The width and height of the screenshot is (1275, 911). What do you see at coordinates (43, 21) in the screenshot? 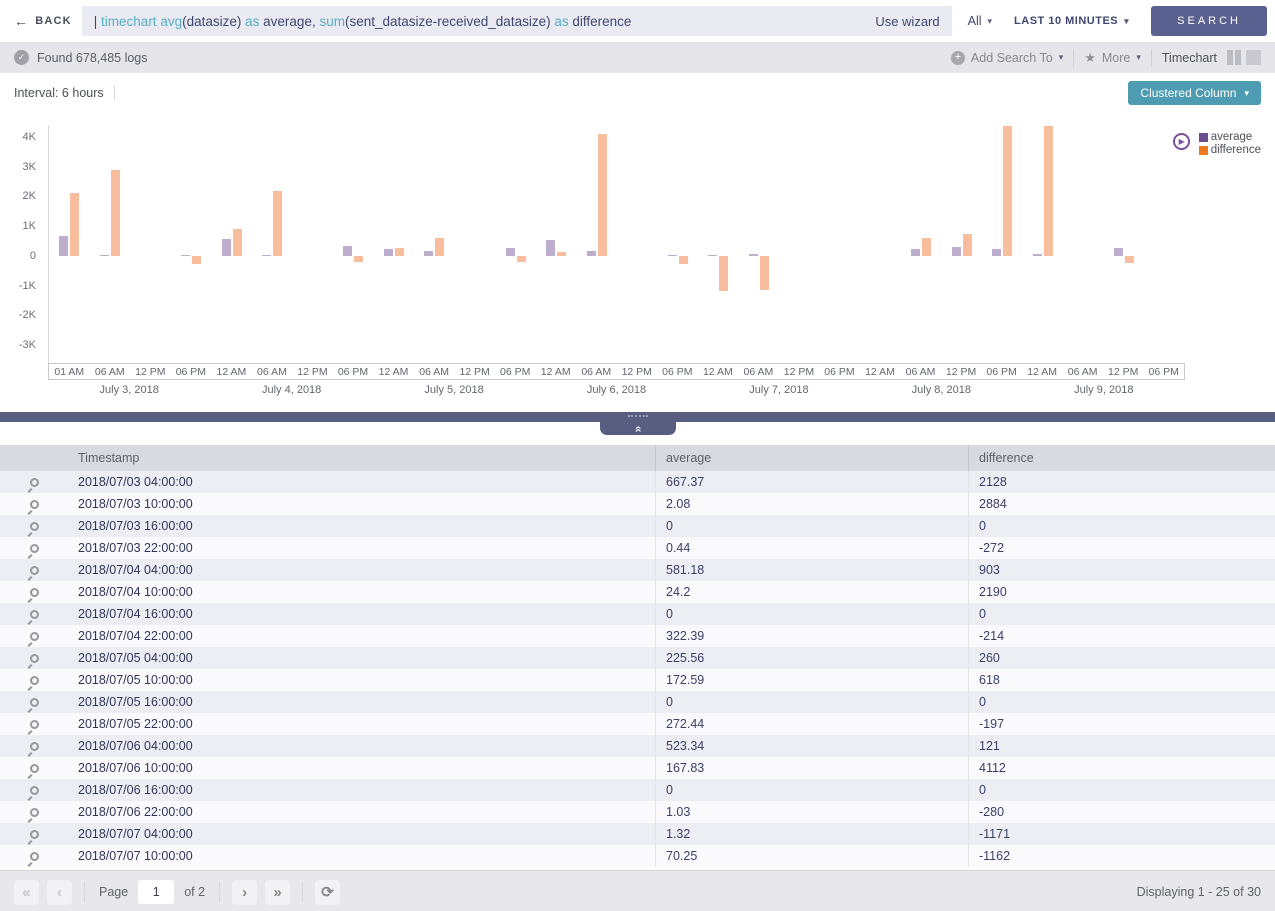
I see `back-button: ← BACK` at bounding box center [43, 21].